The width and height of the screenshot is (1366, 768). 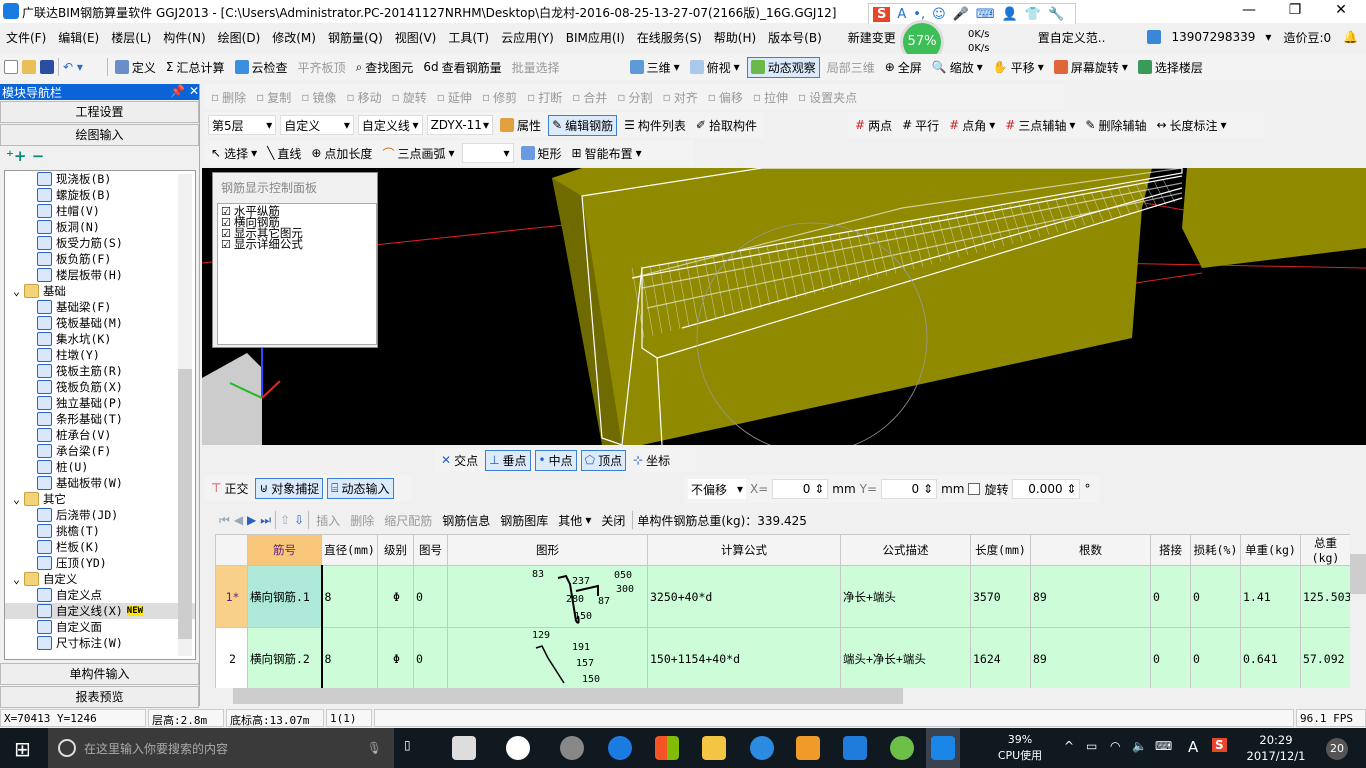 I want to click on line-button: ╲ 直线, so click(x=284, y=153).